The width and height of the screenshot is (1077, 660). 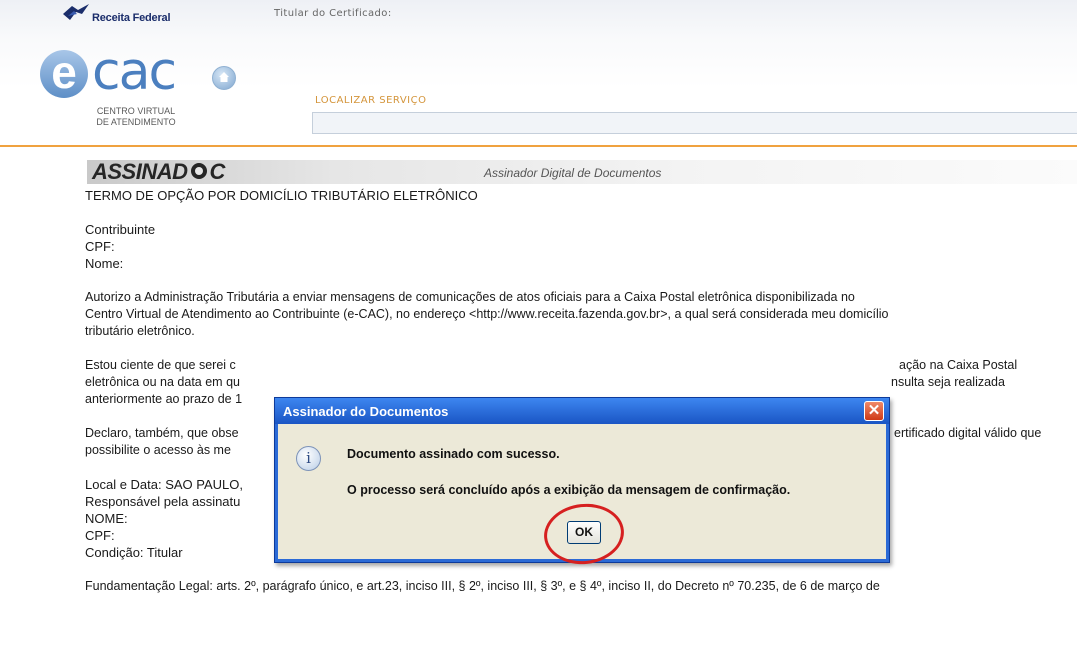 What do you see at coordinates (136, 122) in the screenshot?
I see `ecac-subtitle-line2: DE ATENDIMENTO` at bounding box center [136, 122].